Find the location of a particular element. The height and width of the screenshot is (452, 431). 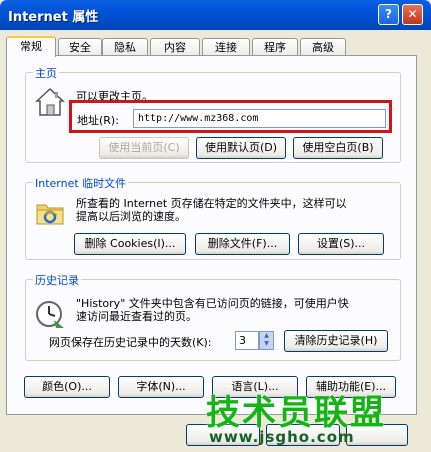

title-bar: Internet 属性 ? ✕ is located at coordinates (215, 15).